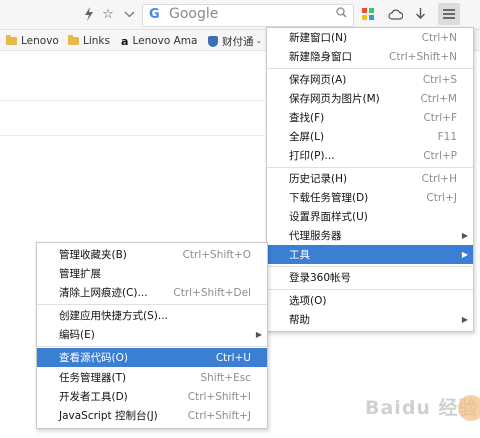  I want to click on menu-item-label: 管理扩展, so click(80, 274).